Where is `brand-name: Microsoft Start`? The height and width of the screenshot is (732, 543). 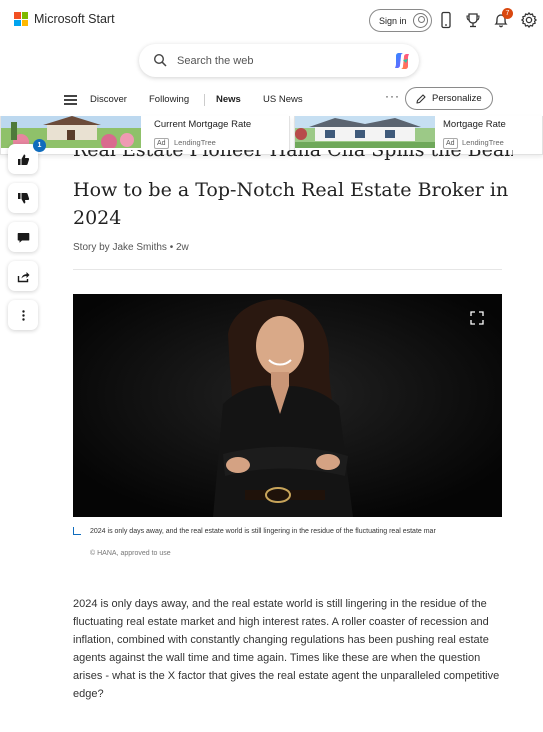 brand-name: Microsoft Start is located at coordinates (74, 19).